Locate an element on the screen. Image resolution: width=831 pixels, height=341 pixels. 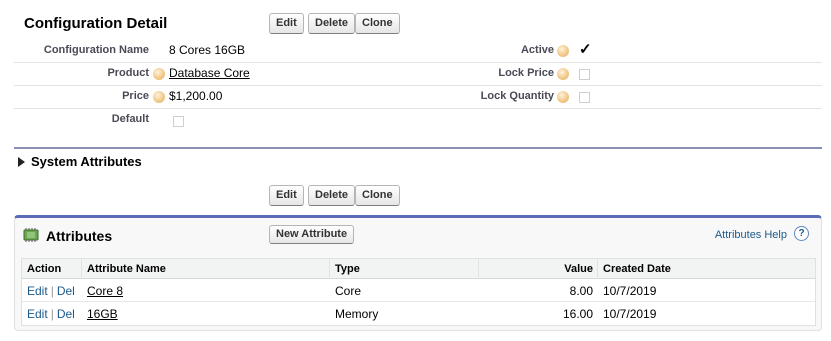
attribute-type: Core is located at coordinates (348, 291).